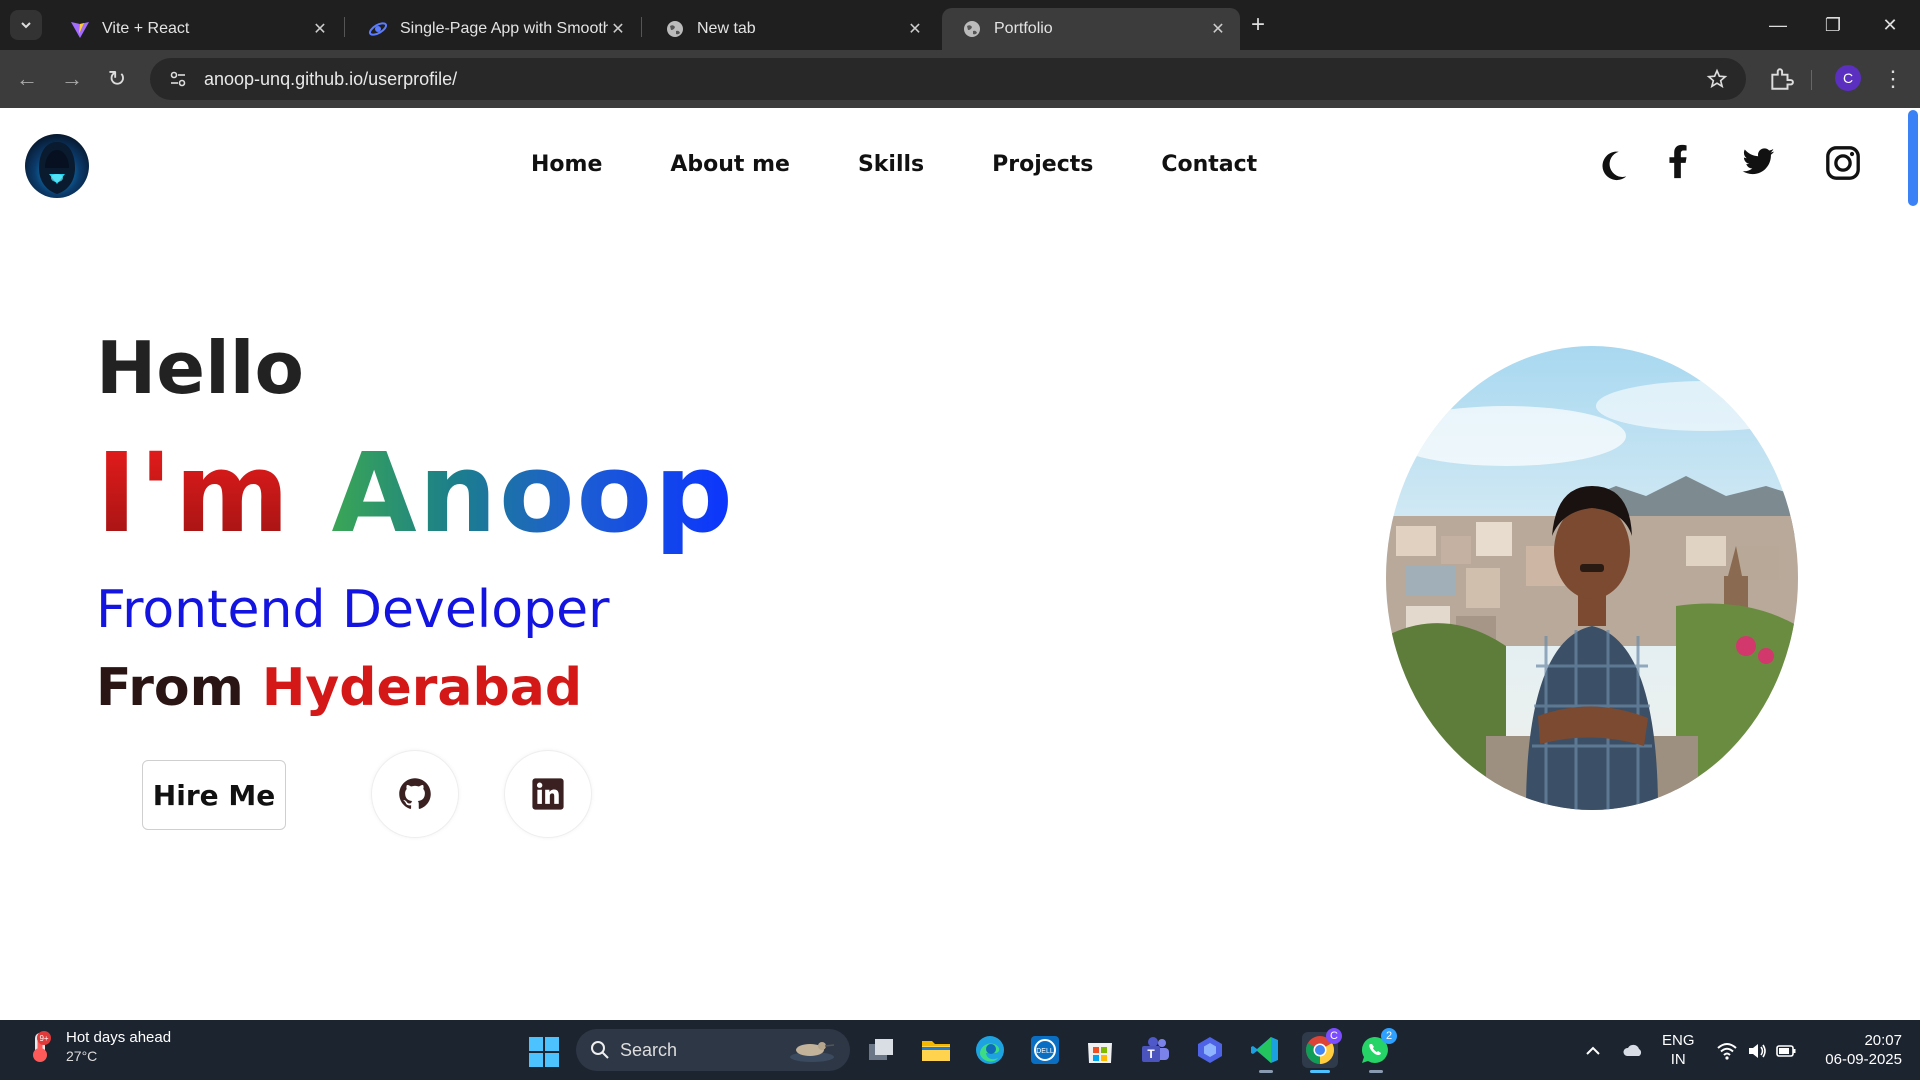  I want to click on vscode-app, so click(1265, 1052).